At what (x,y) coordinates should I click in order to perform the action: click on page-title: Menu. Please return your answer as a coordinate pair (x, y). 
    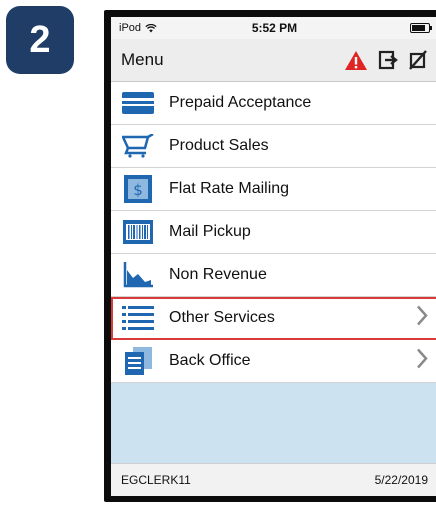
    Looking at the image, I should click on (142, 59).